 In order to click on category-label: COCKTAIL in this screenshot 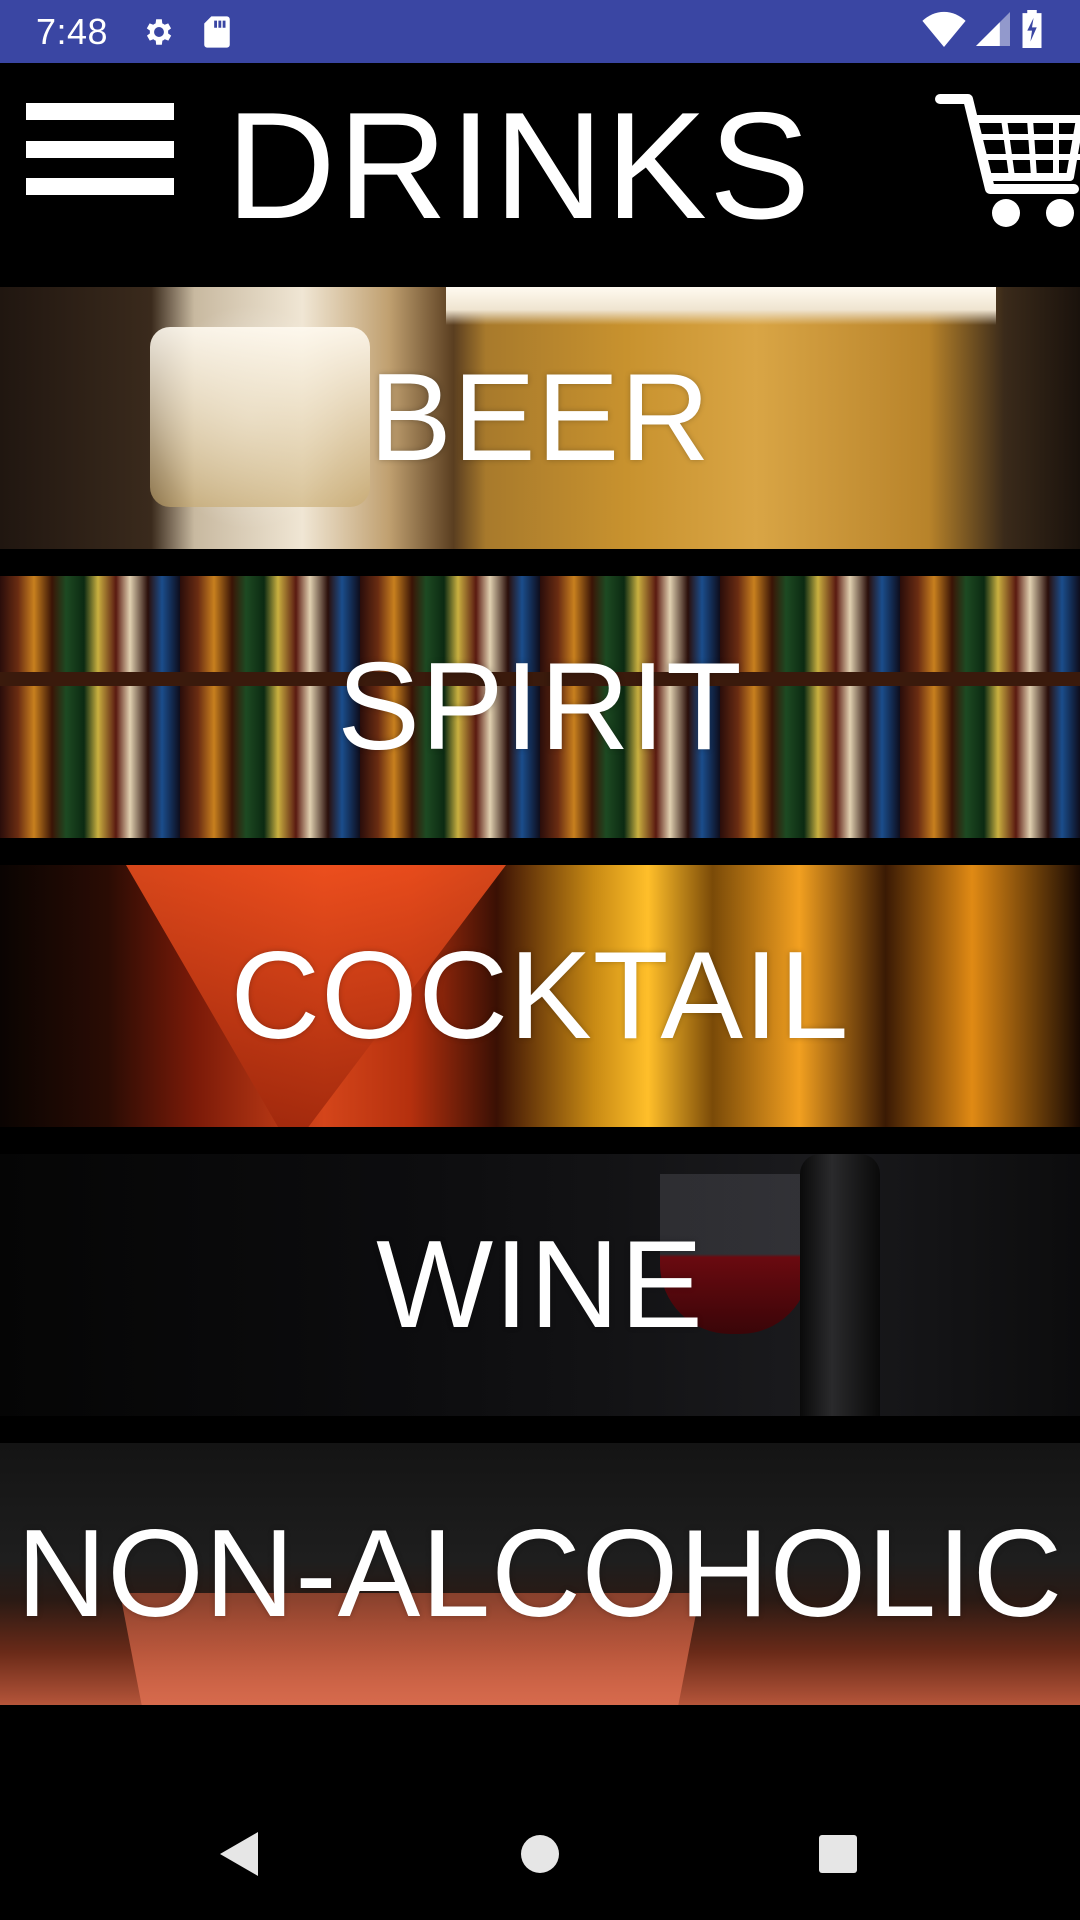, I will do `click(540, 996)`.